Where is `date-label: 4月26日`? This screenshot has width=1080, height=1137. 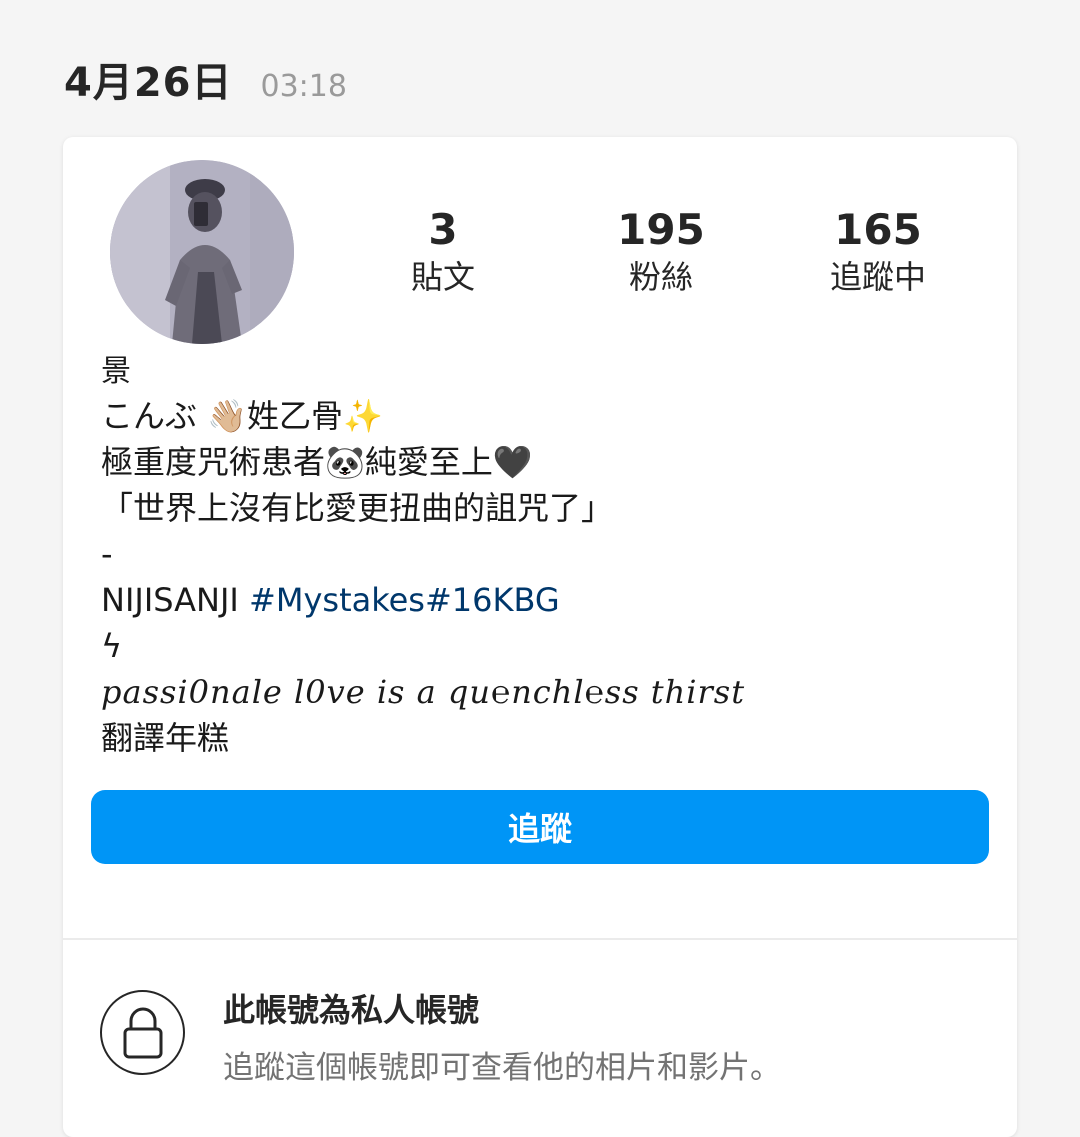
date-label: 4月26日 is located at coordinates (148, 83).